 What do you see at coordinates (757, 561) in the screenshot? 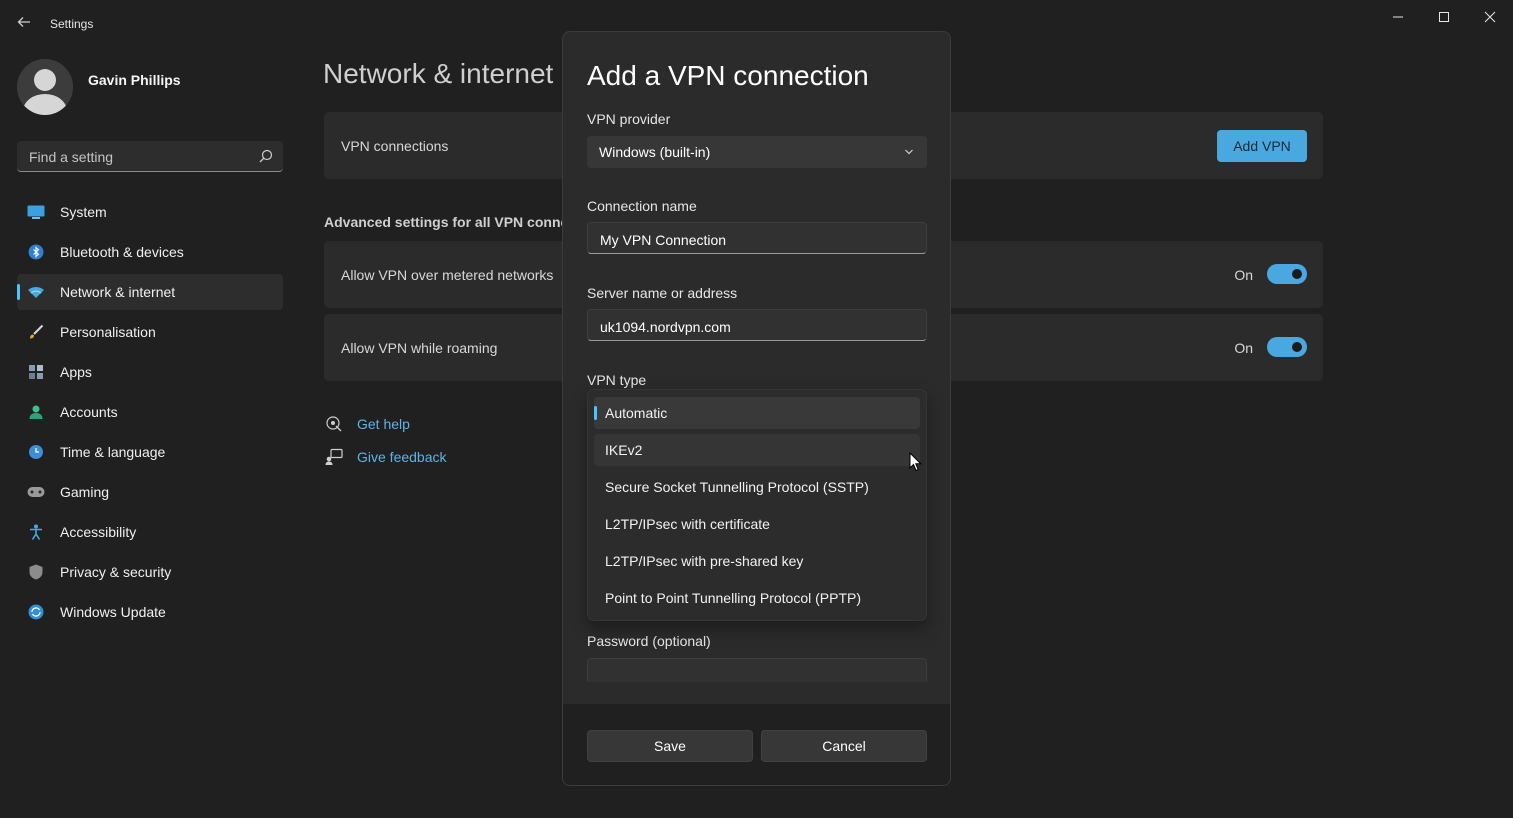
I see `vpn-type-option: L2TP/IPsec with pre-shared key` at bounding box center [757, 561].